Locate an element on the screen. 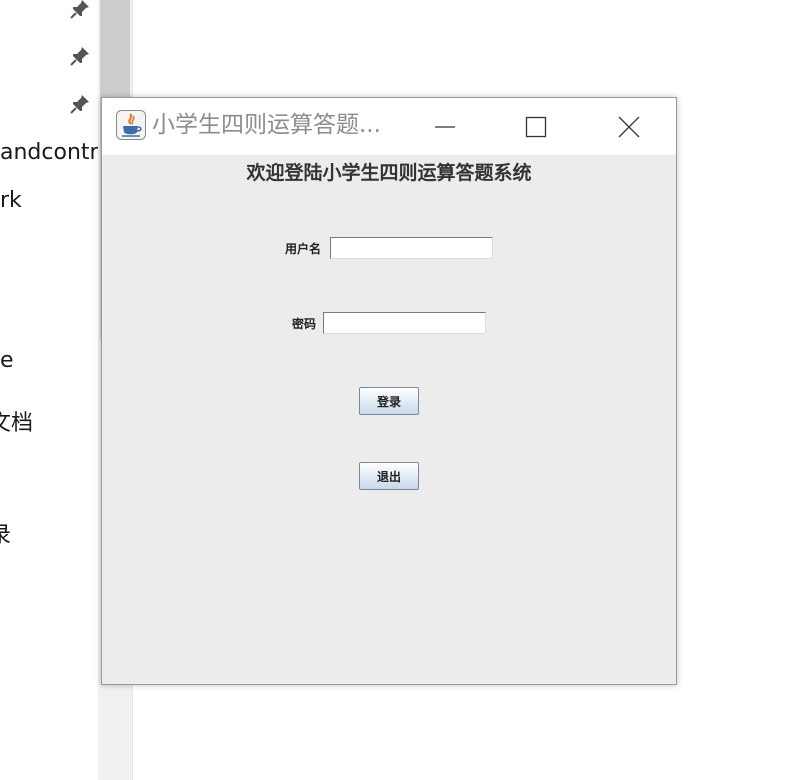 The height and width of the screenshot is (780, 810). password-input is located at coordinates (404, 323).